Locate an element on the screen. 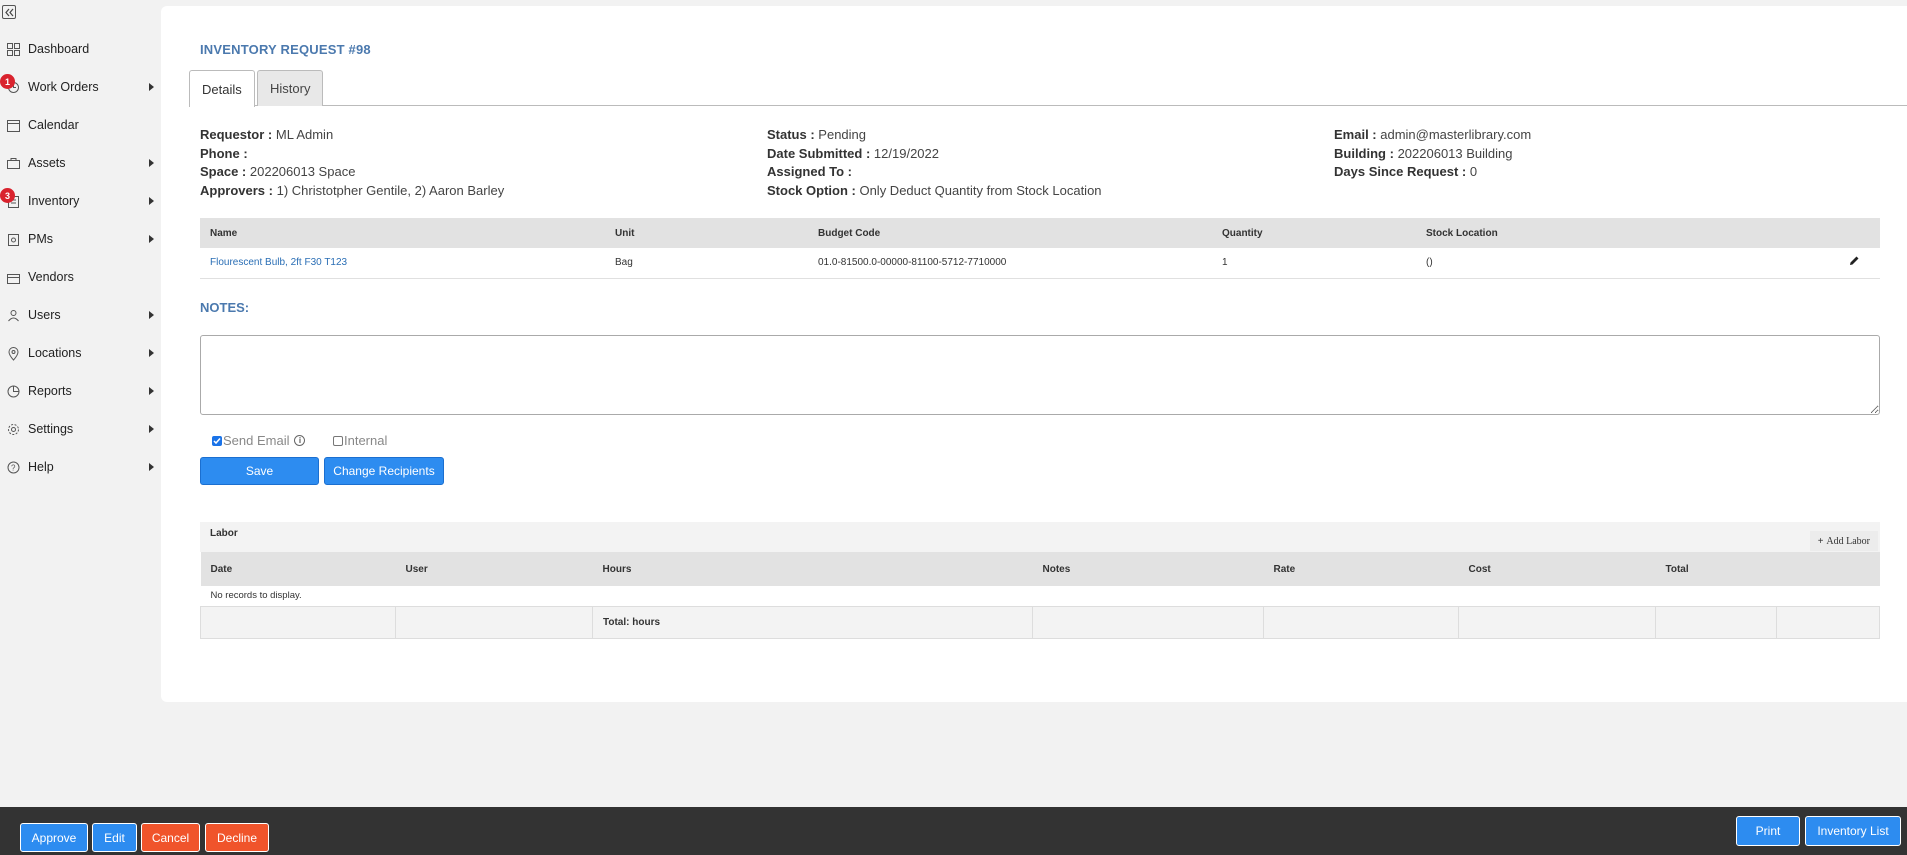  sidebar-item-work-orders: 1 Work Orders is located at coordinates (80, 87).